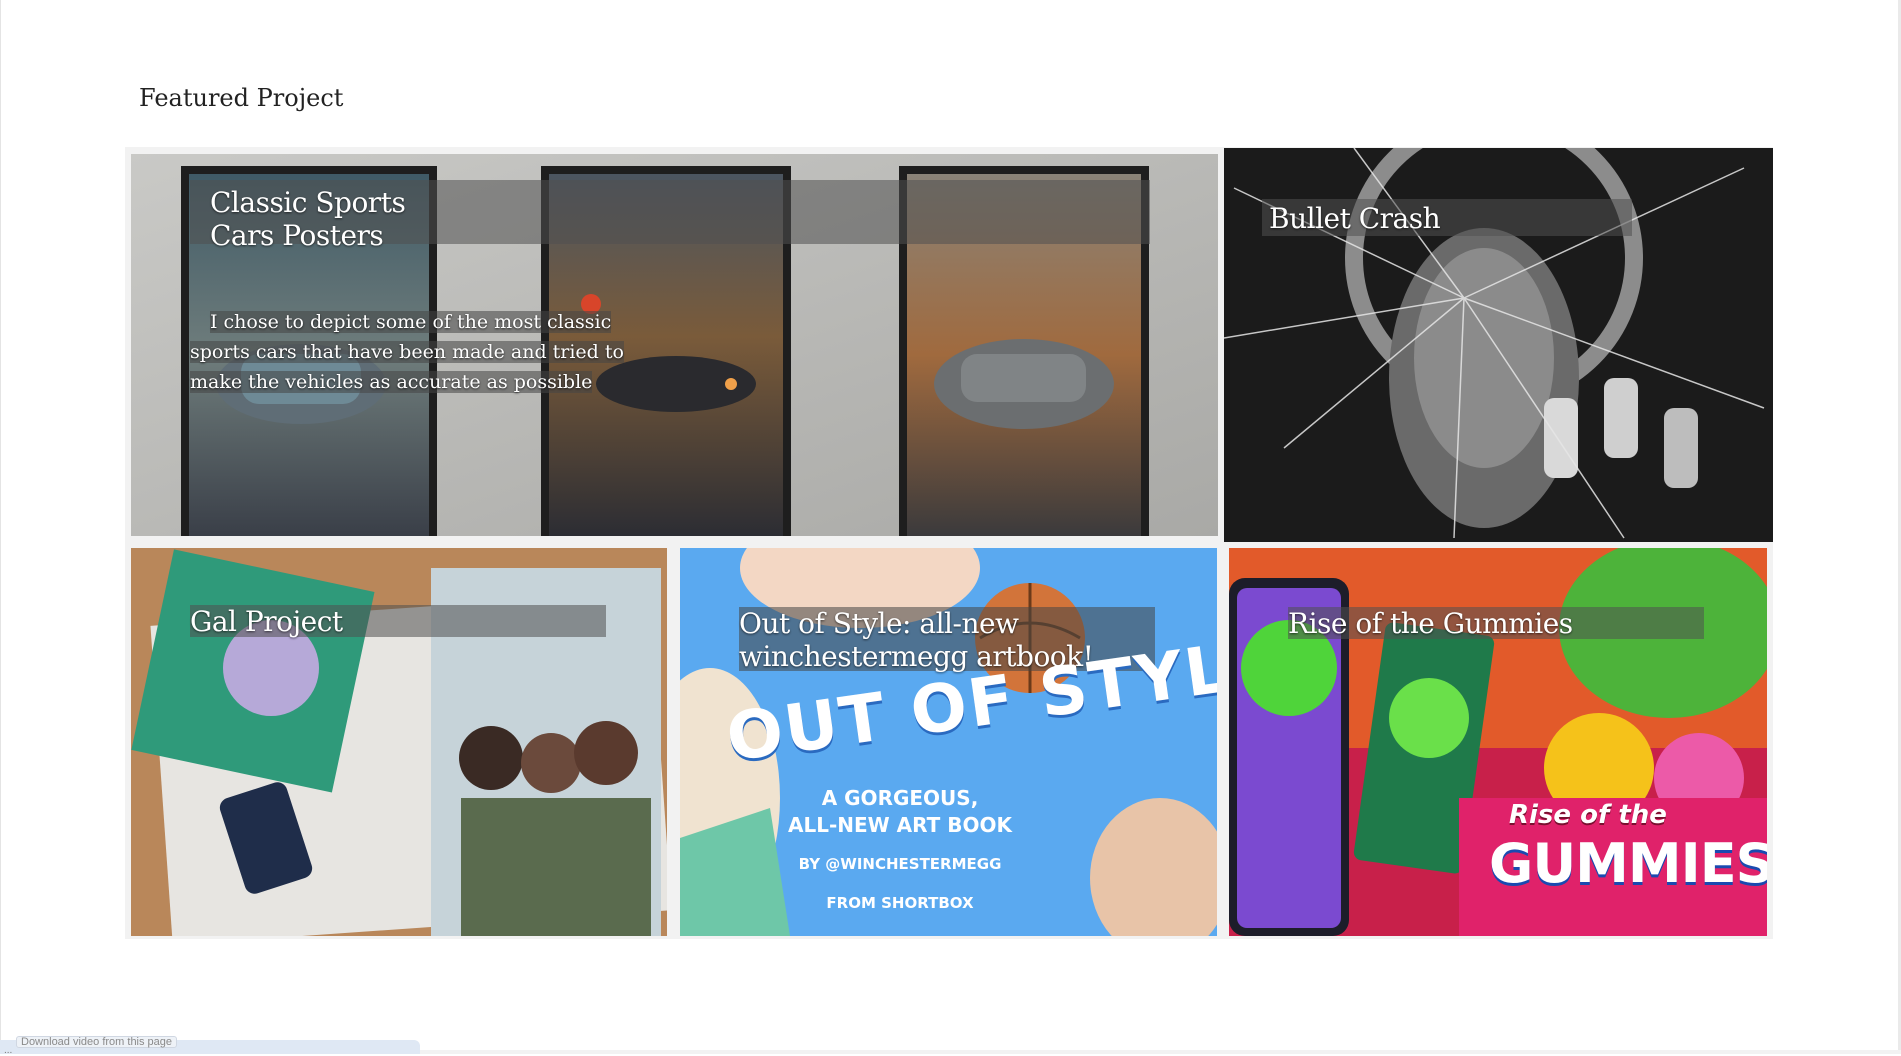  What do you see at coordinates (1355, 218) in the screenshot?
I see `project-title: Bullet Crash` at bounding box center [1355, 218].